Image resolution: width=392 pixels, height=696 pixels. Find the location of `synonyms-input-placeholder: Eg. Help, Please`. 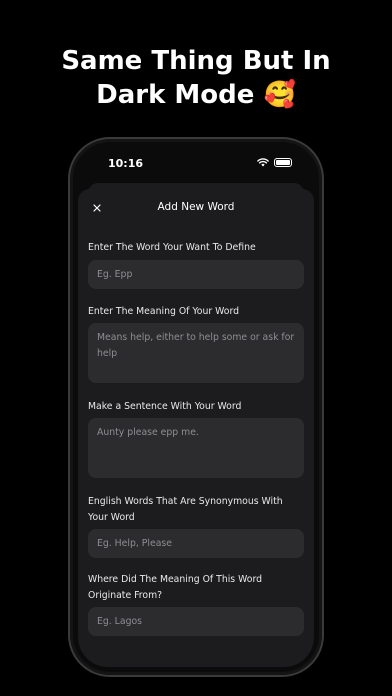

synonyms-input-placeholder: Eg. Help, Please is located at coordinates (134, 543).